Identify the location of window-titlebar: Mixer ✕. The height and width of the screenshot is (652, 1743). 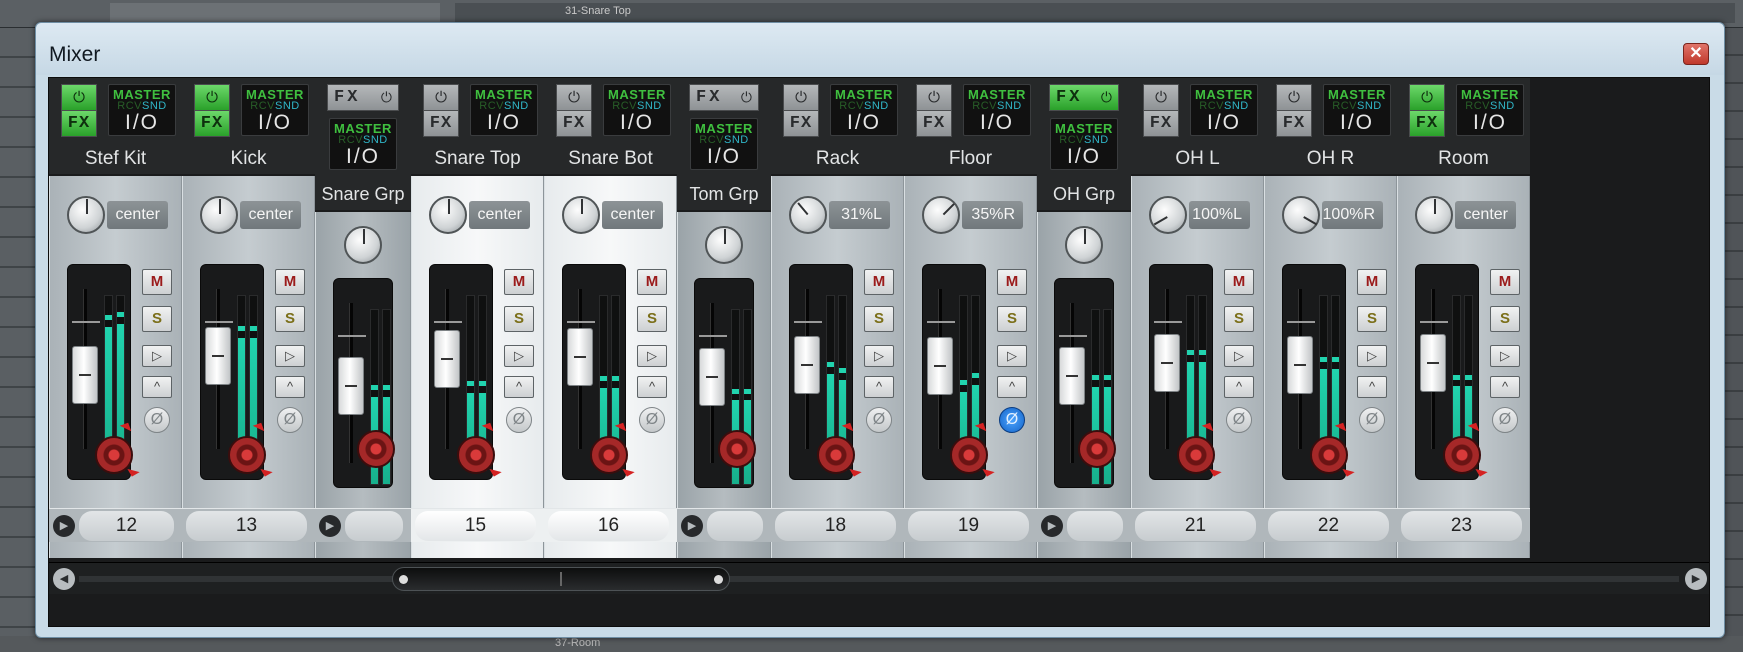
(880, 49).